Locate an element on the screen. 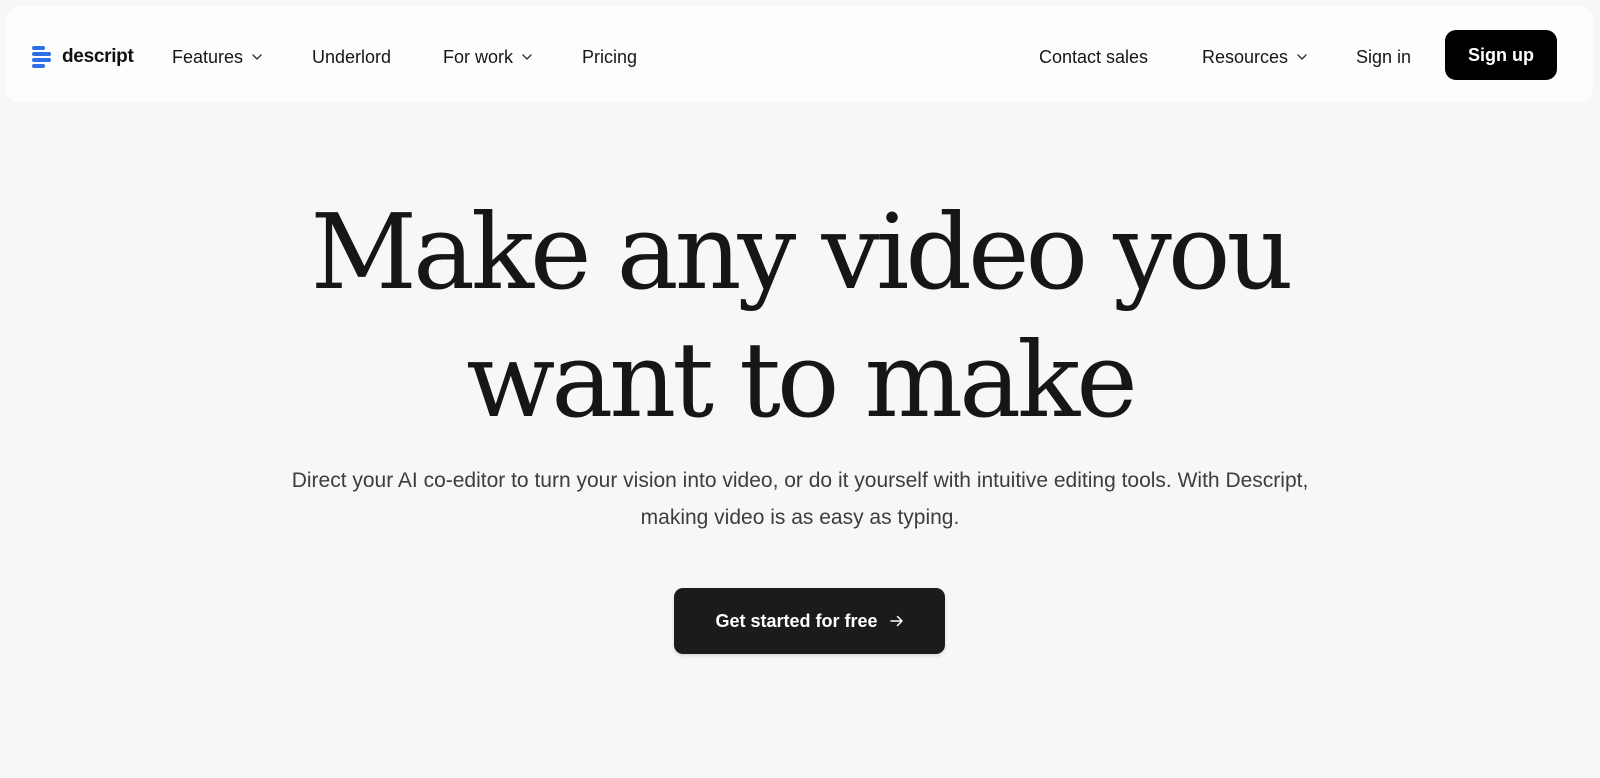  descript-logo-icon is located at coordinates (41, 57).